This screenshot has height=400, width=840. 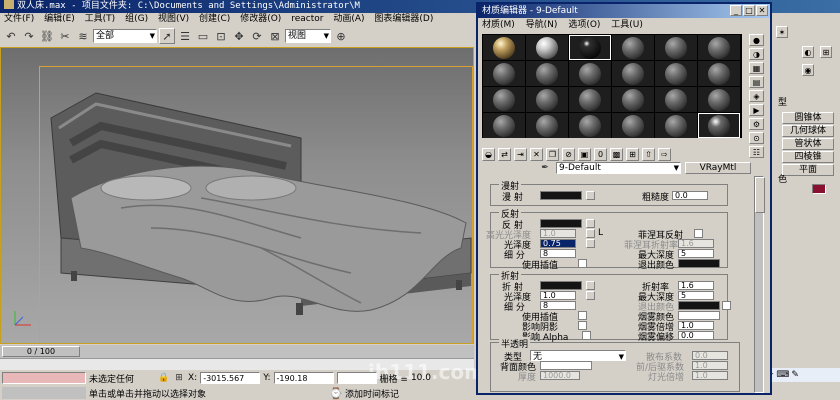 What do you see at coordinates (808, 118) in the screenshot?
I see `cone-button: 圆锥体` at bounding box center [808, 118].